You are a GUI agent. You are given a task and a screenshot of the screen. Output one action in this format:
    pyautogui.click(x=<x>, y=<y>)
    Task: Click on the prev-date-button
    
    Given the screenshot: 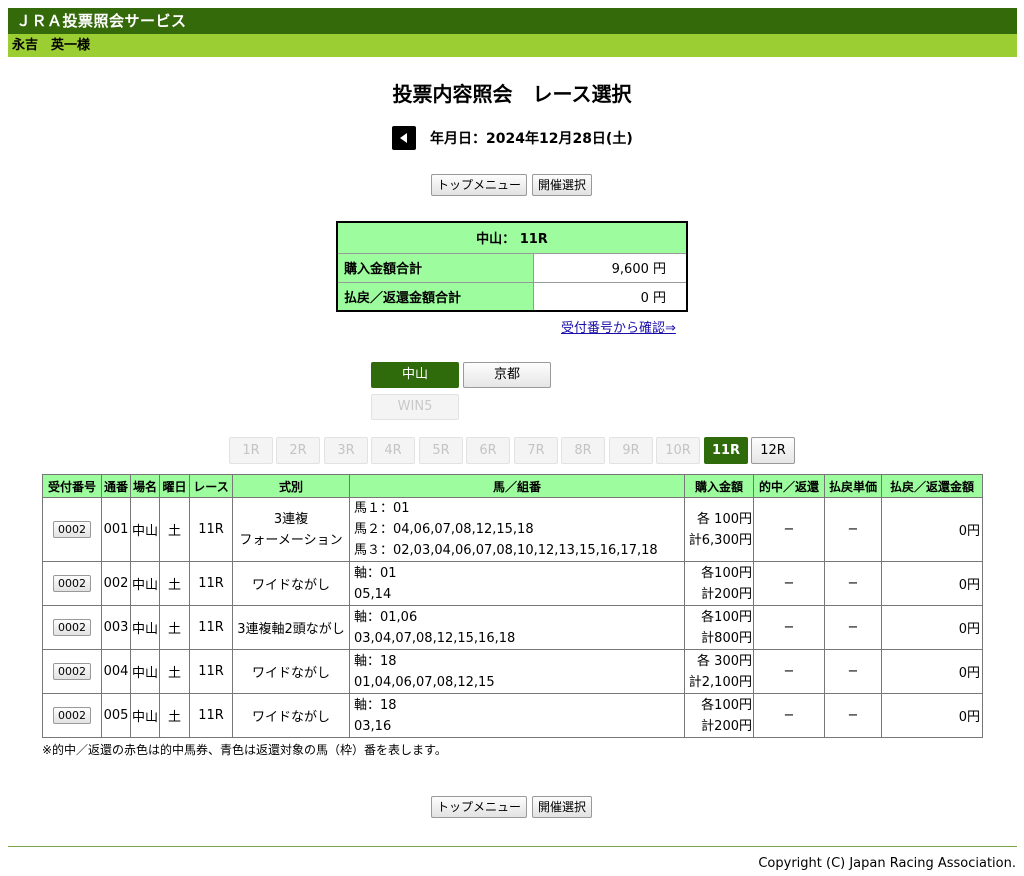 What is the action you would take?
    pyautogui.click(x=404, y=138)
    